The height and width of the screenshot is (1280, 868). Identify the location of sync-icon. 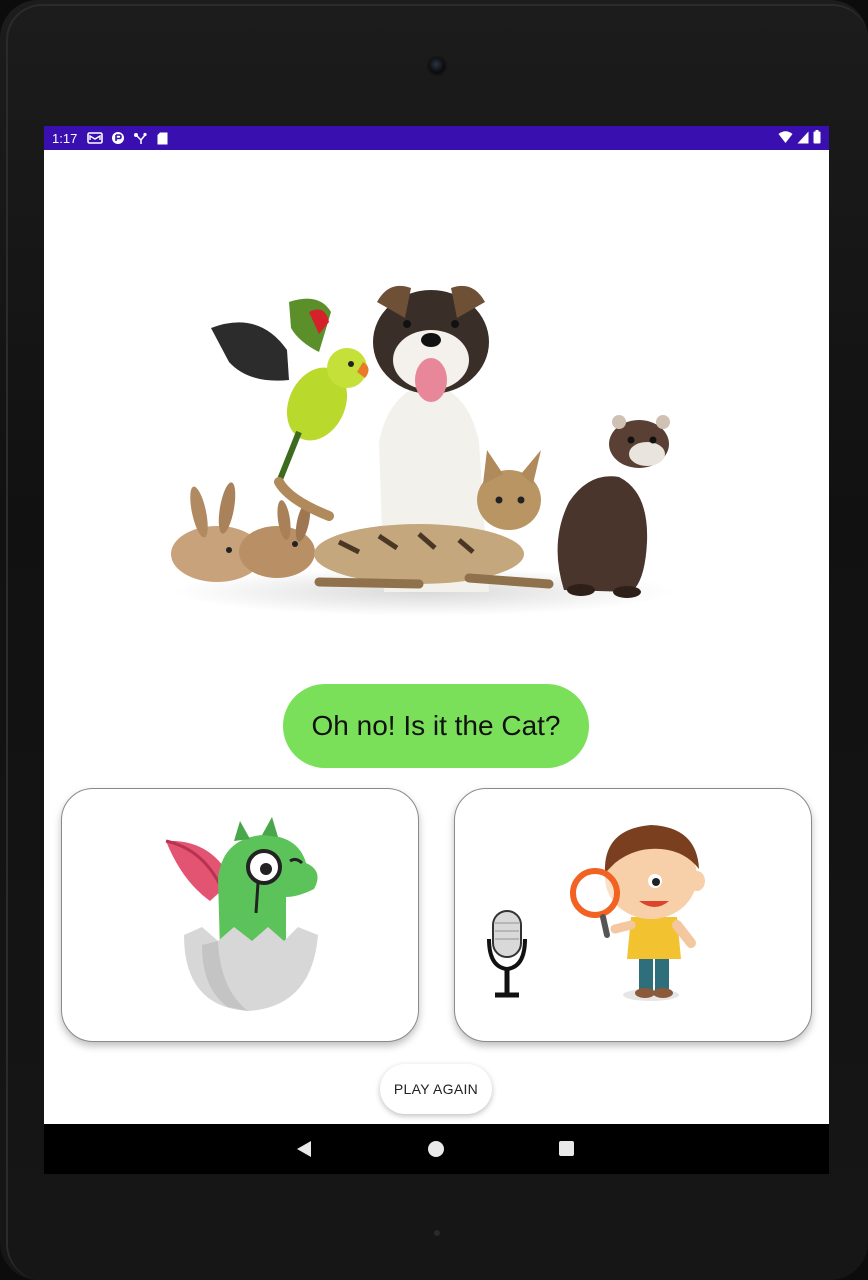
(118, 138).